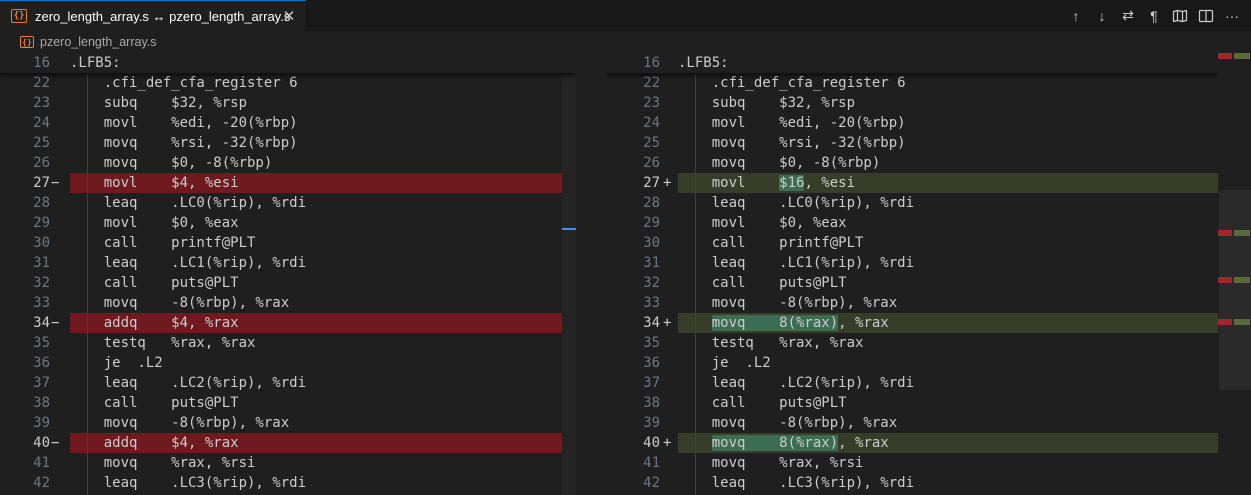 This screenshot has width=1251, height=495. I want to click on original-scrollbar, so click(569, 274).